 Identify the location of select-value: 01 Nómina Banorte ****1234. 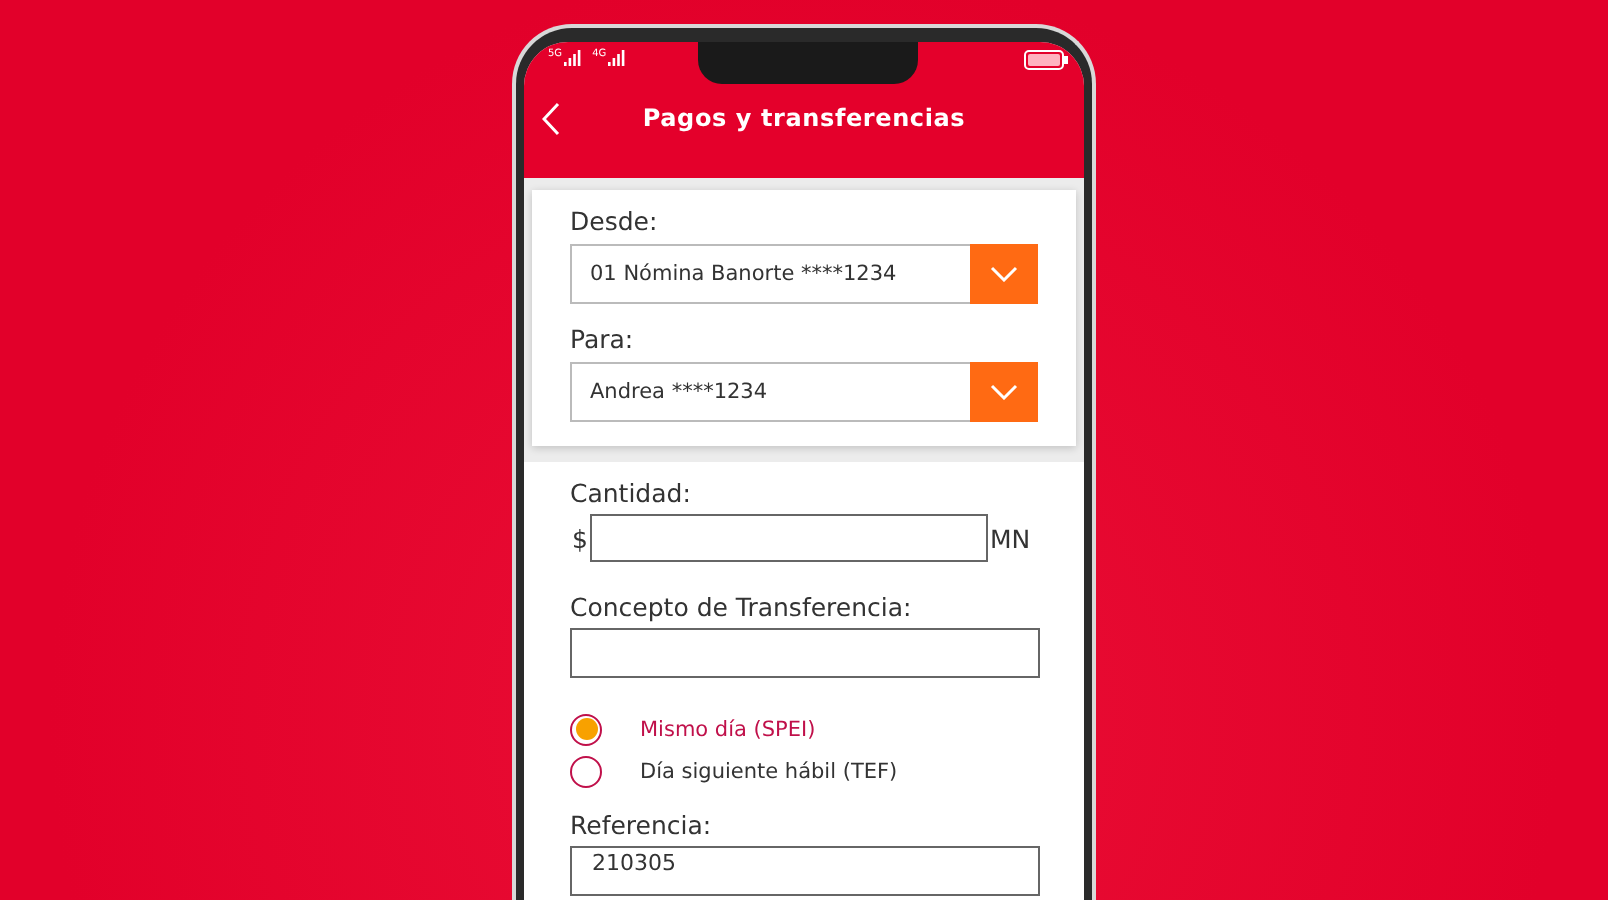
(743, 274).